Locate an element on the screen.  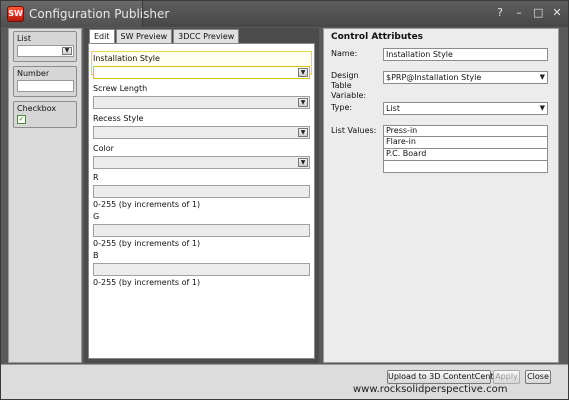
tab-3dcc-preview: 3DCC Preview is located at coordinates (206, 36).